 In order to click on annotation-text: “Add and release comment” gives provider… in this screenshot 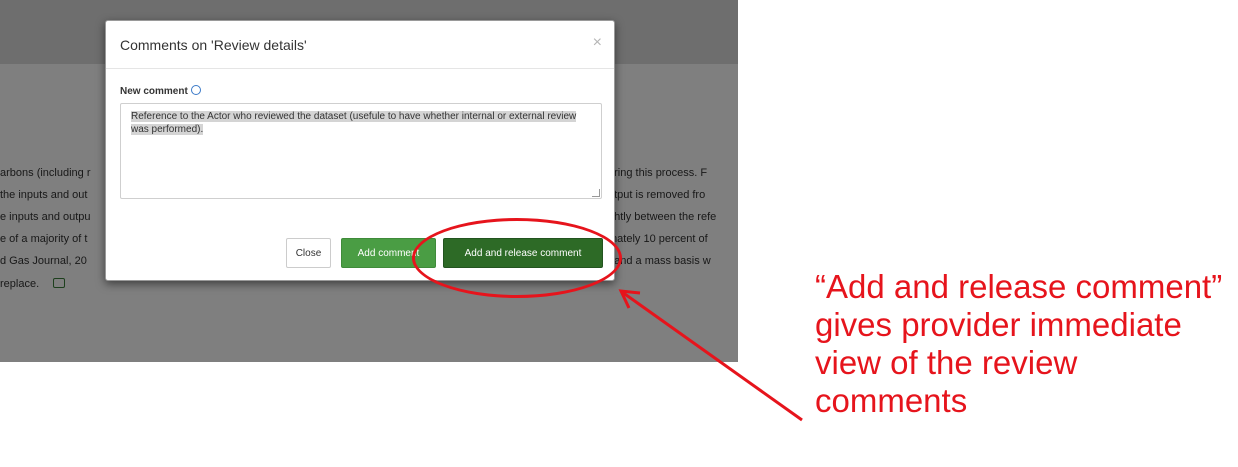, I will do `click(1019, 343)`.